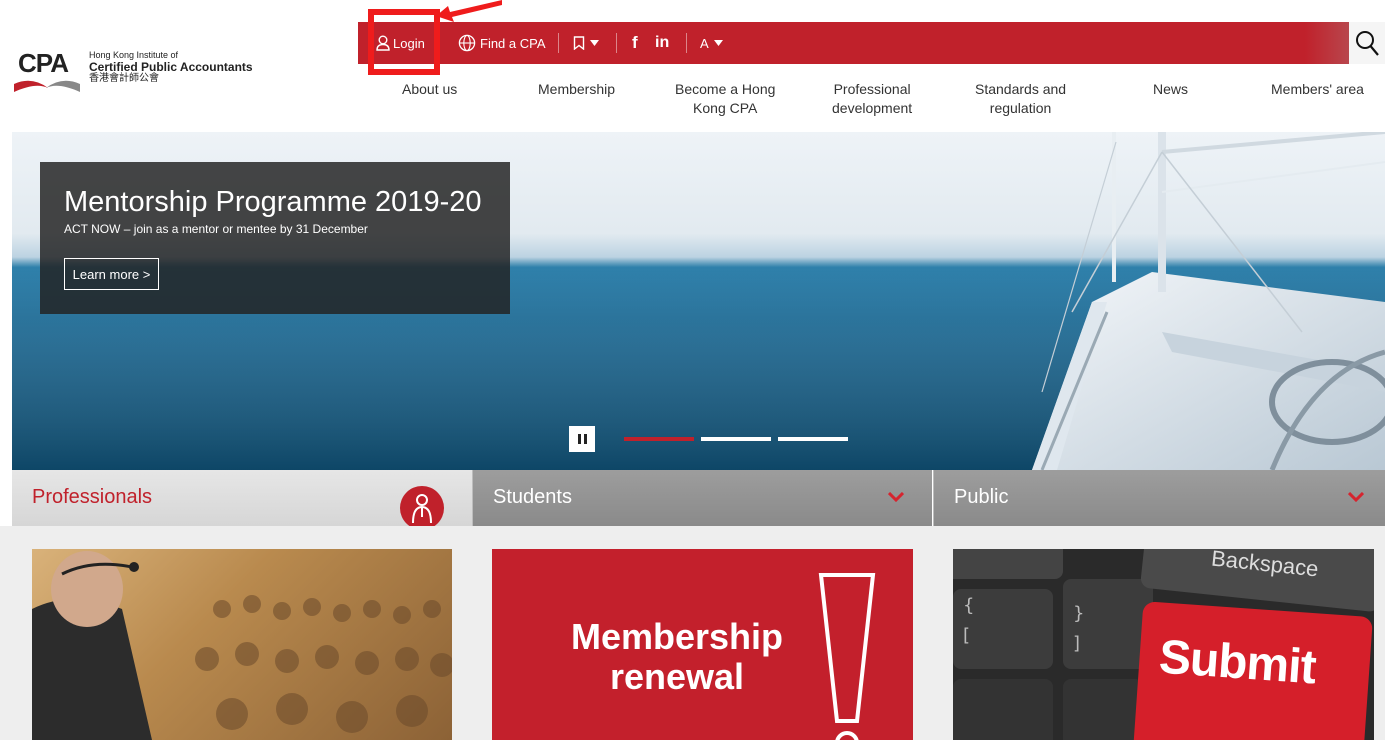  I want to click on renewal-line1: Membership, so click(677, 636).